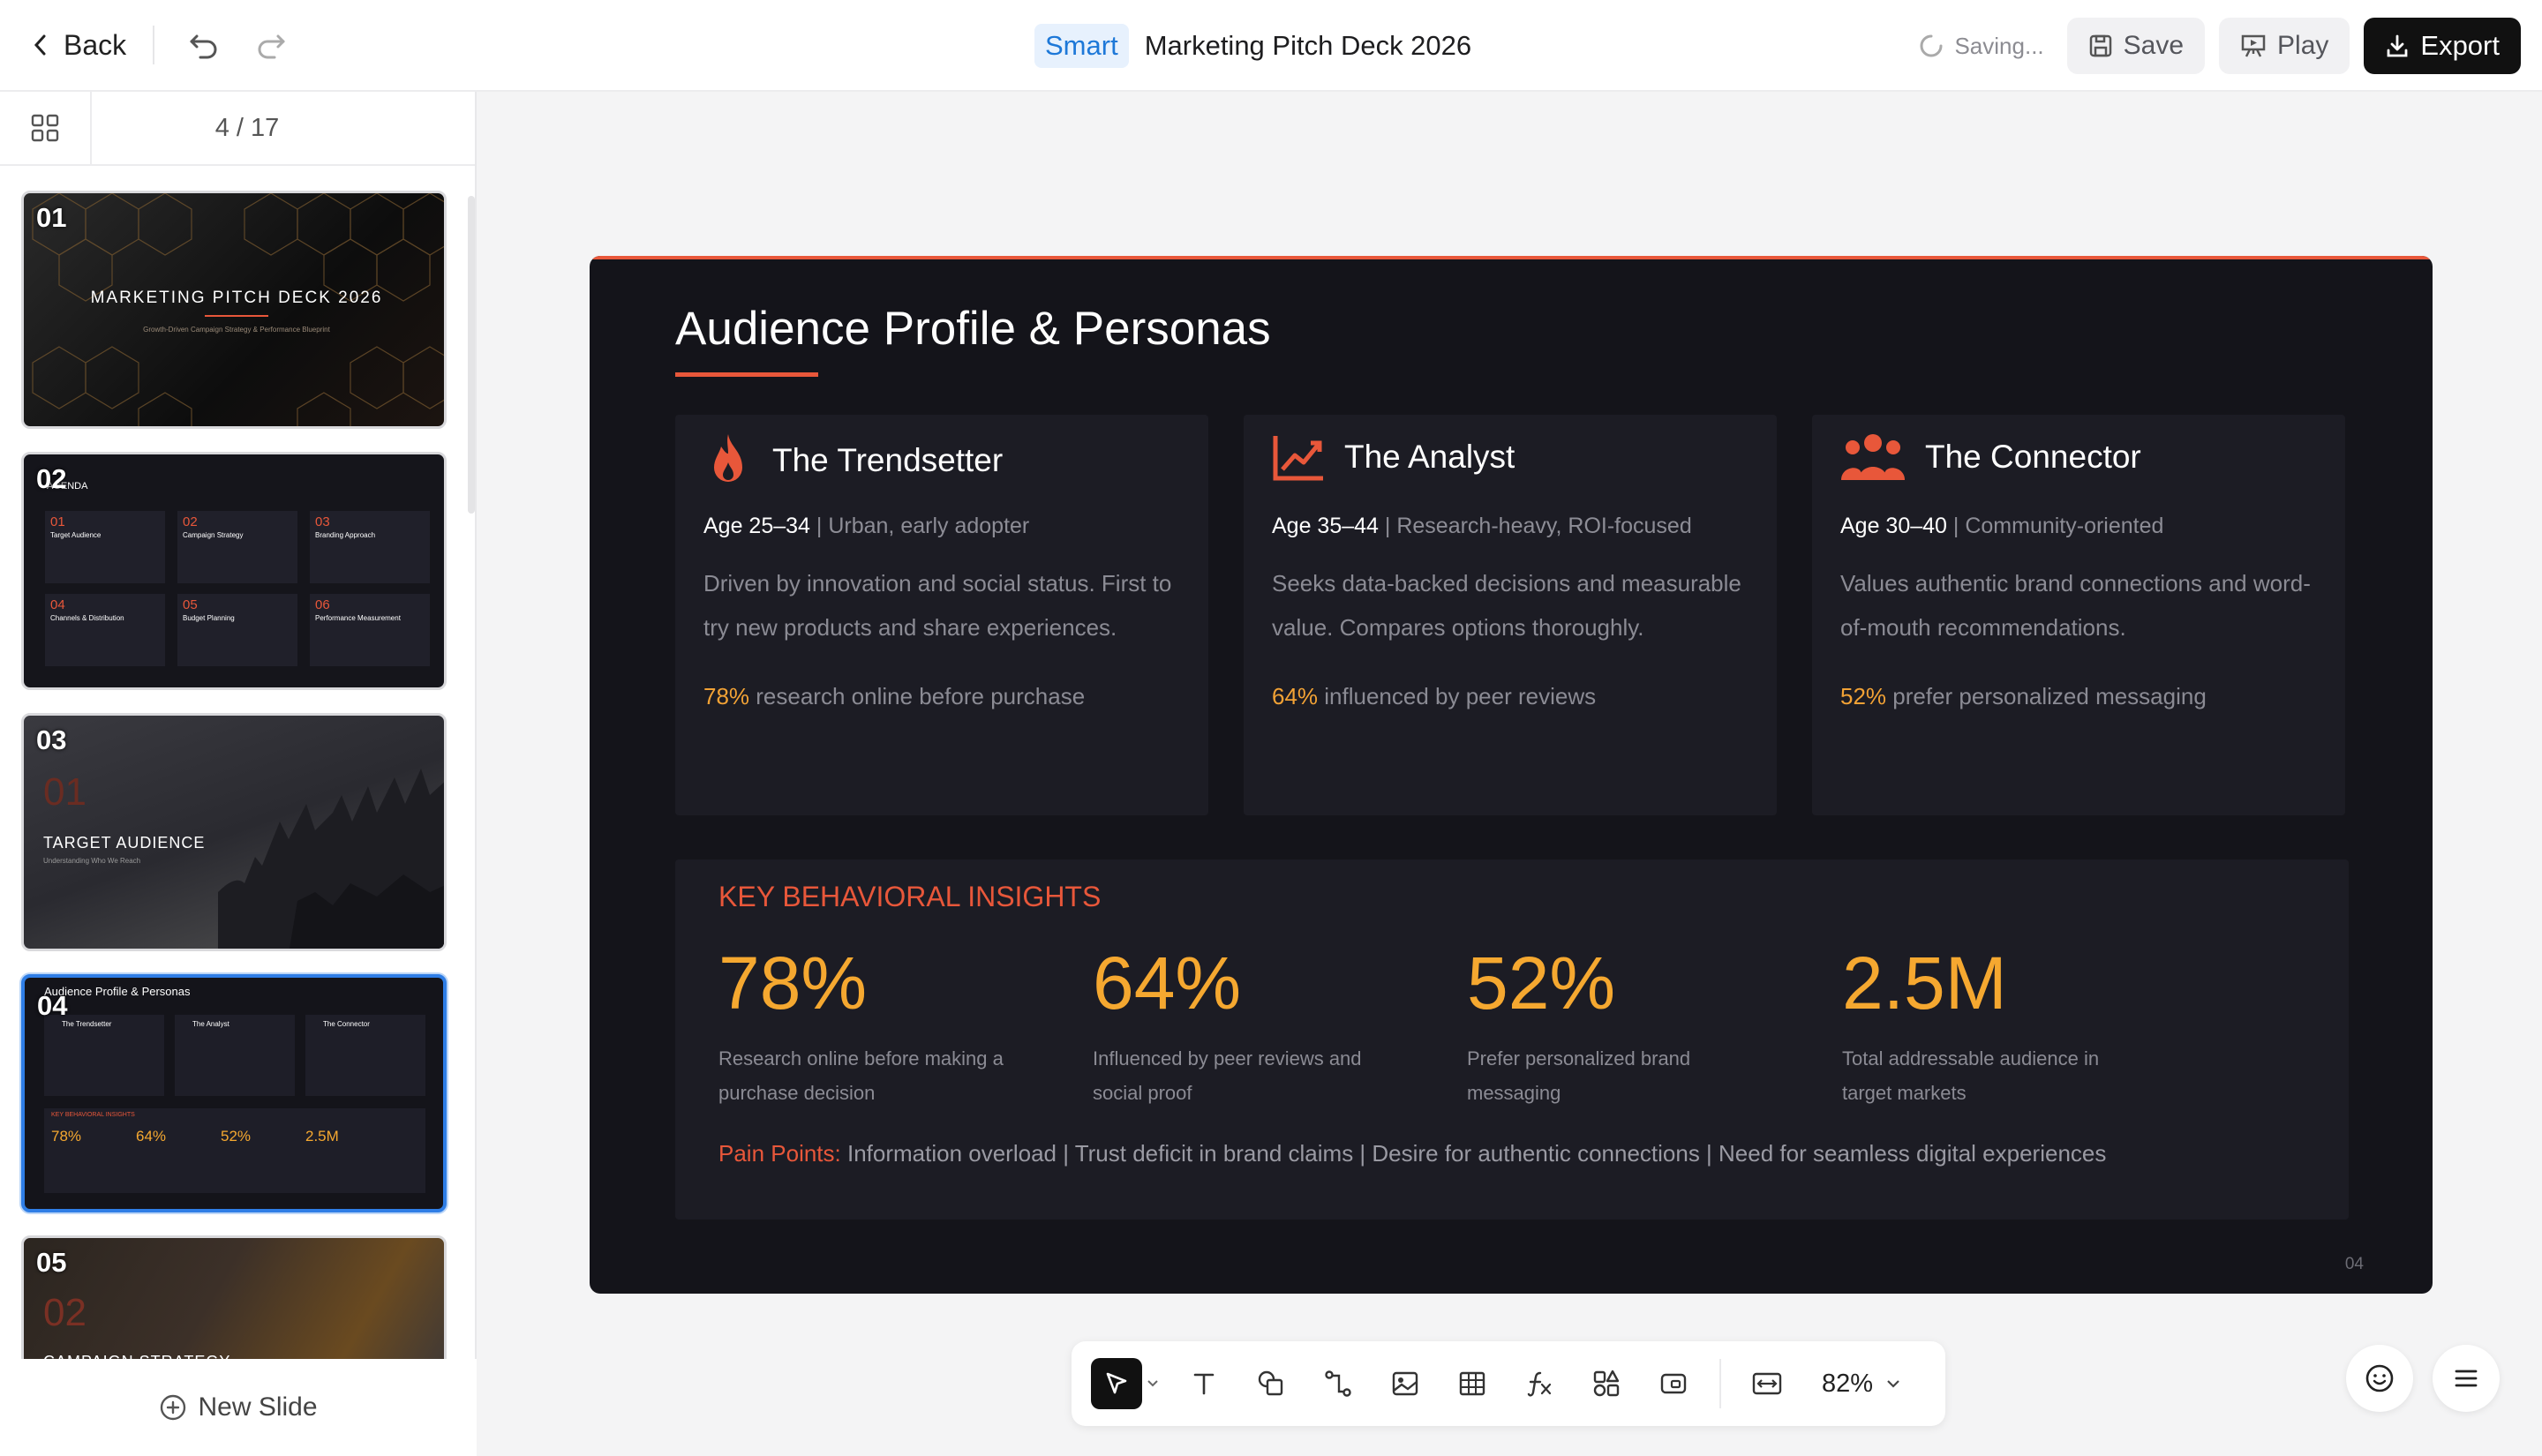  I want to click on export-label: Export, so click(2460, 45).